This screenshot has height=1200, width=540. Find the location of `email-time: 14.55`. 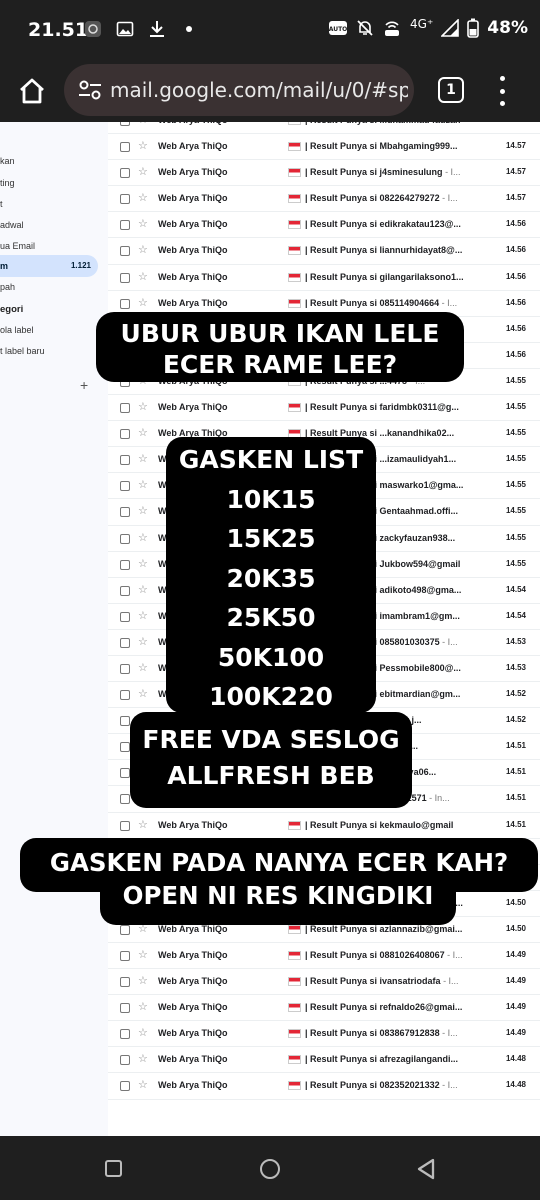

email-time: 14.55 is located at coordinates (515, 563).